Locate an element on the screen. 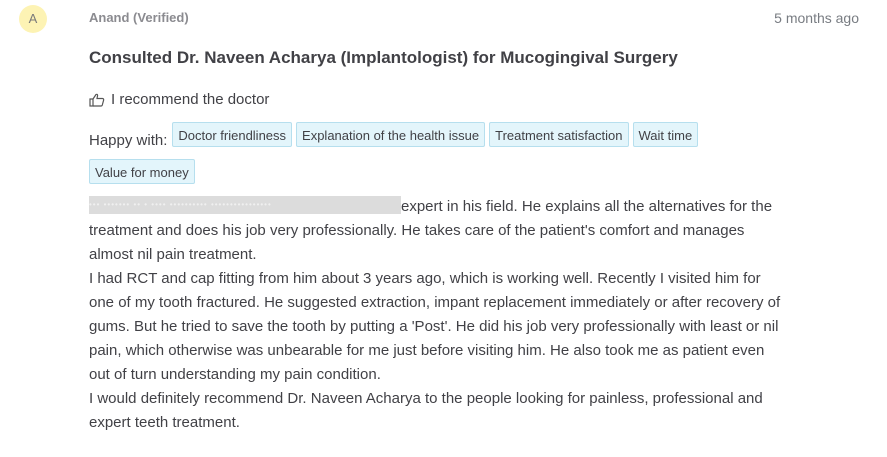 The width and height of the screenshot is (887, 457). recommend-indicator: I recommend the doctor is located at coordinates (179, 99).